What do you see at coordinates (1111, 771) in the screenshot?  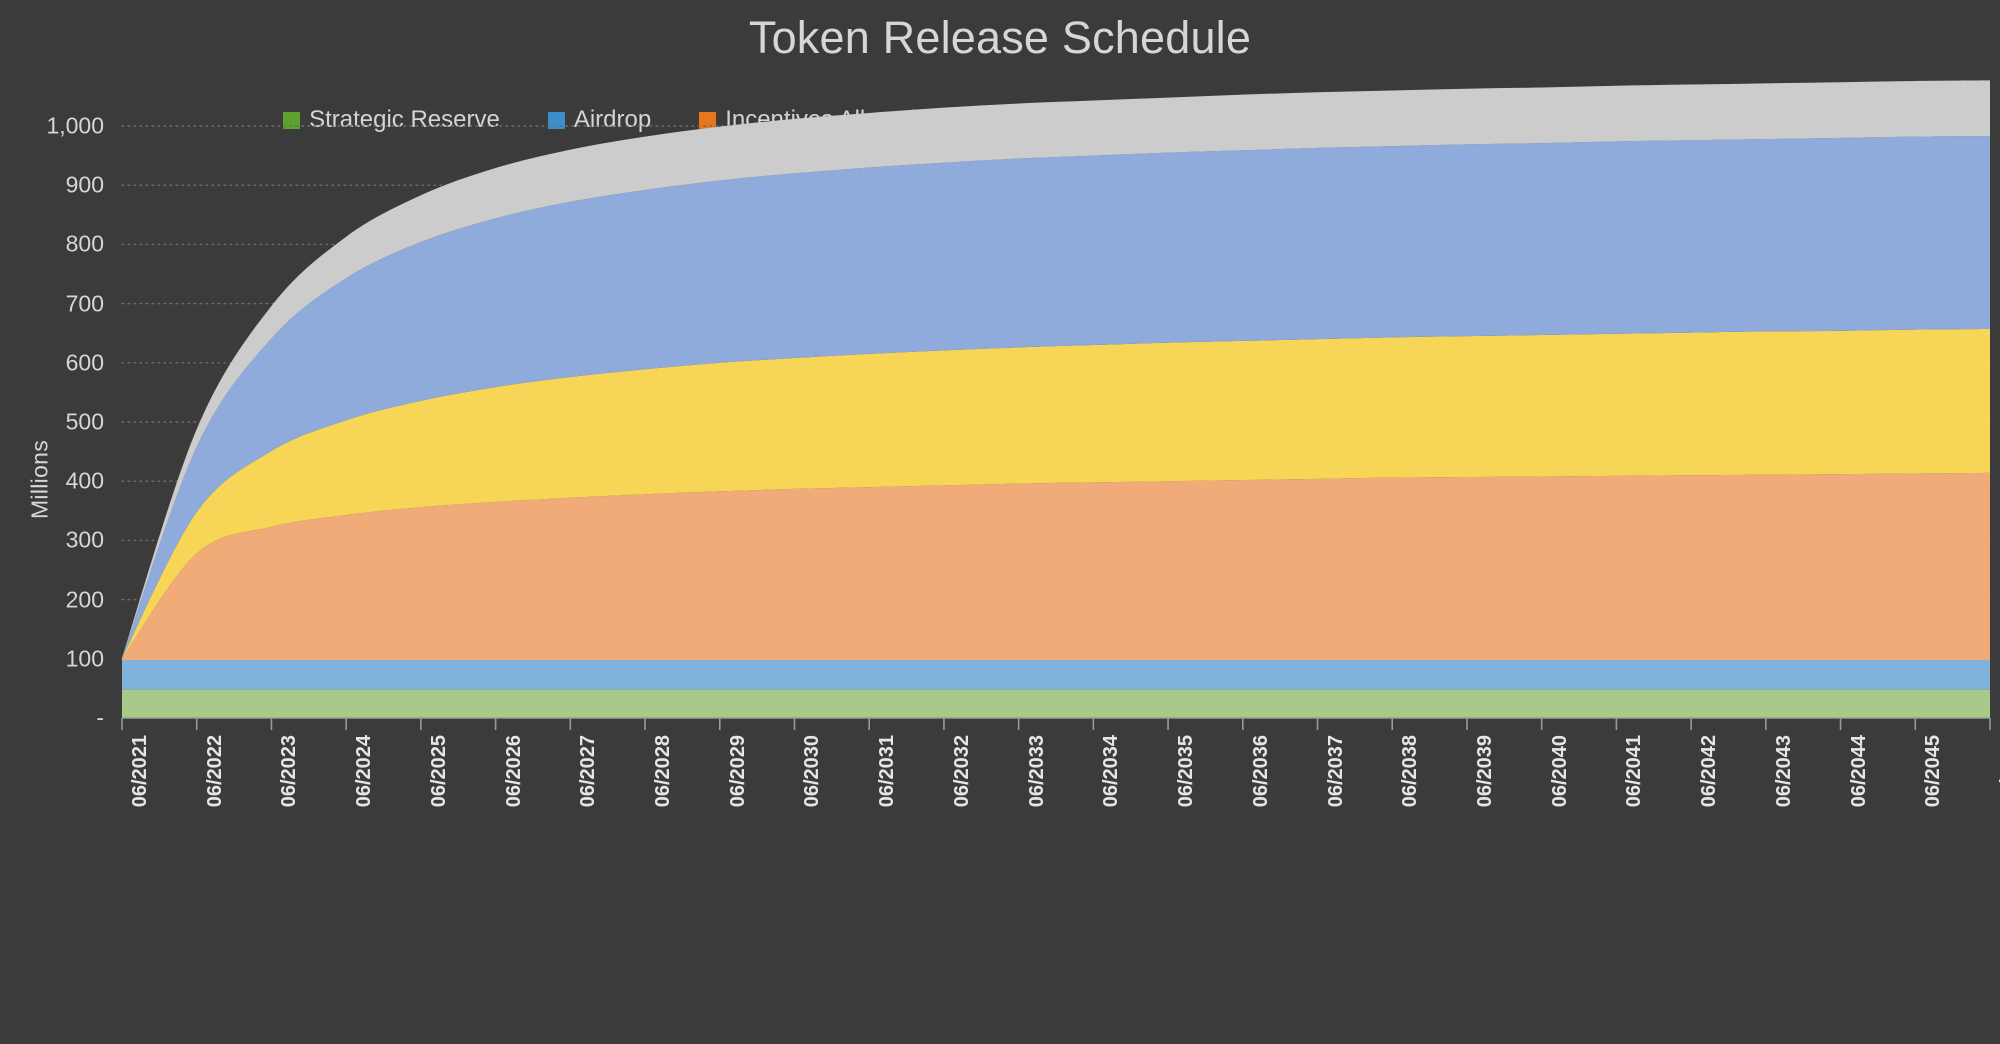 I see `x-axis-tick-label: 06/2034` at bounding box center [1111, 771].